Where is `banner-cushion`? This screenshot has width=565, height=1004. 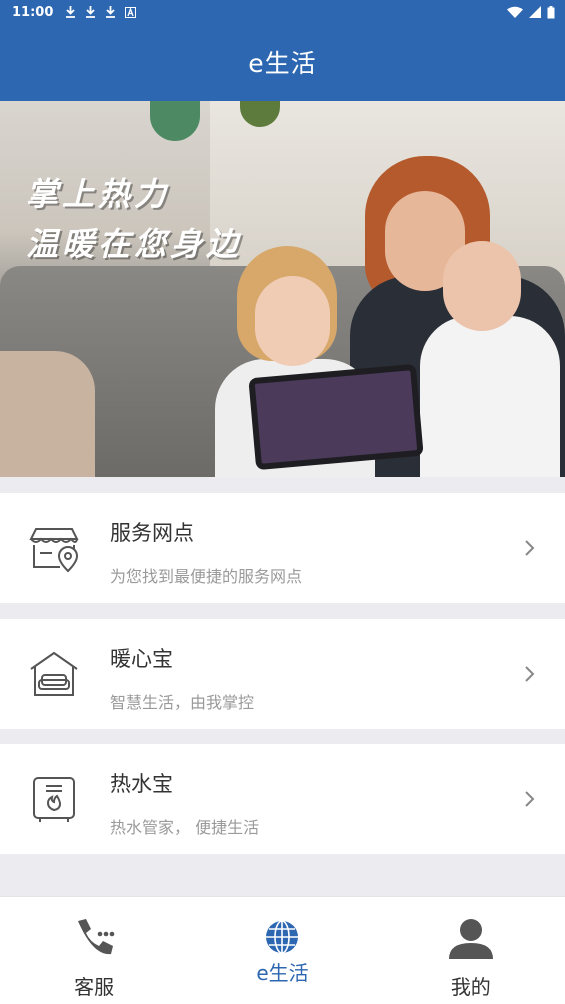 banner-cushion is located at coordinates (47, 414).